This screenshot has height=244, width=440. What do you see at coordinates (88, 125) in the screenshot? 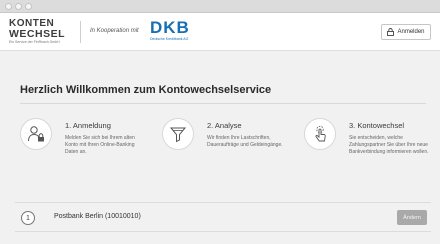
I see `step-title: 1. Anmeldung` at bounding box center [88, 125].